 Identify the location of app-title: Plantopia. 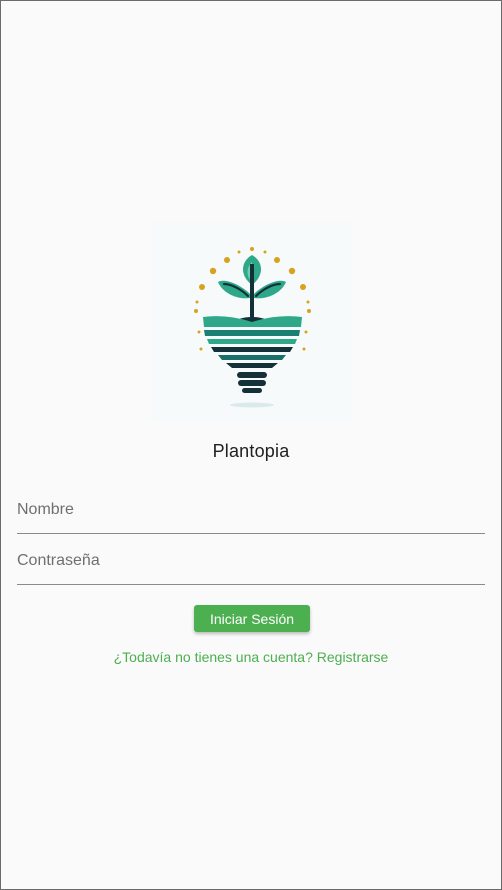
(251, 451).